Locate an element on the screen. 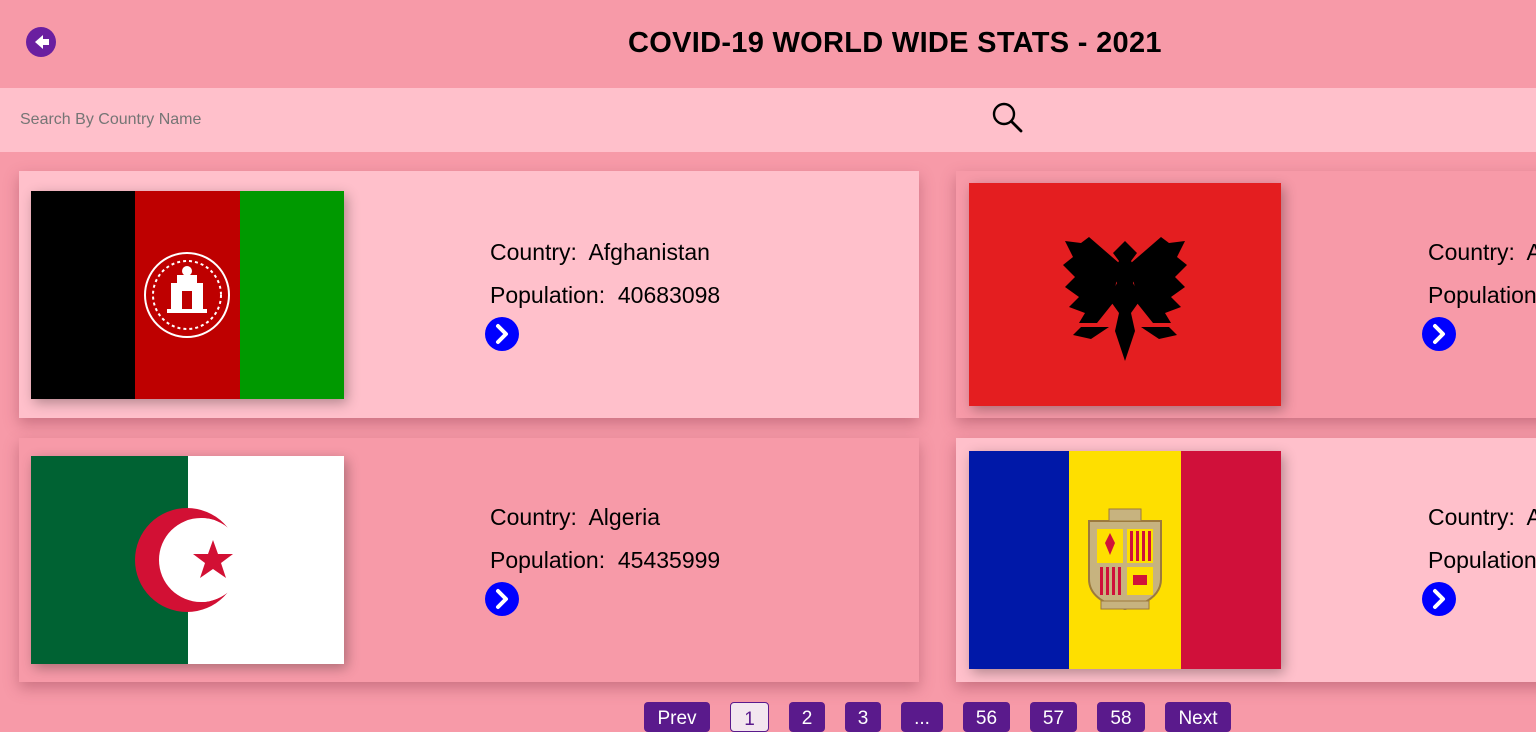  search-icon is located at coordinates (1007, 117).